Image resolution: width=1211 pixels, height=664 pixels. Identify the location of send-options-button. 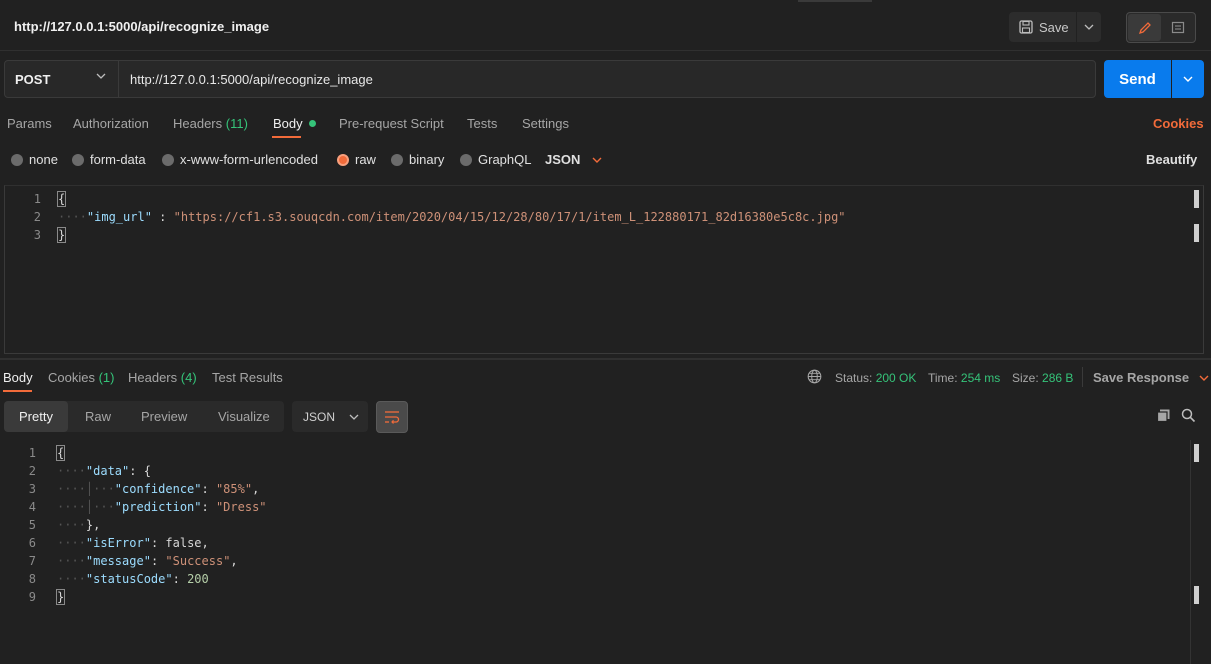
(1188, 79).